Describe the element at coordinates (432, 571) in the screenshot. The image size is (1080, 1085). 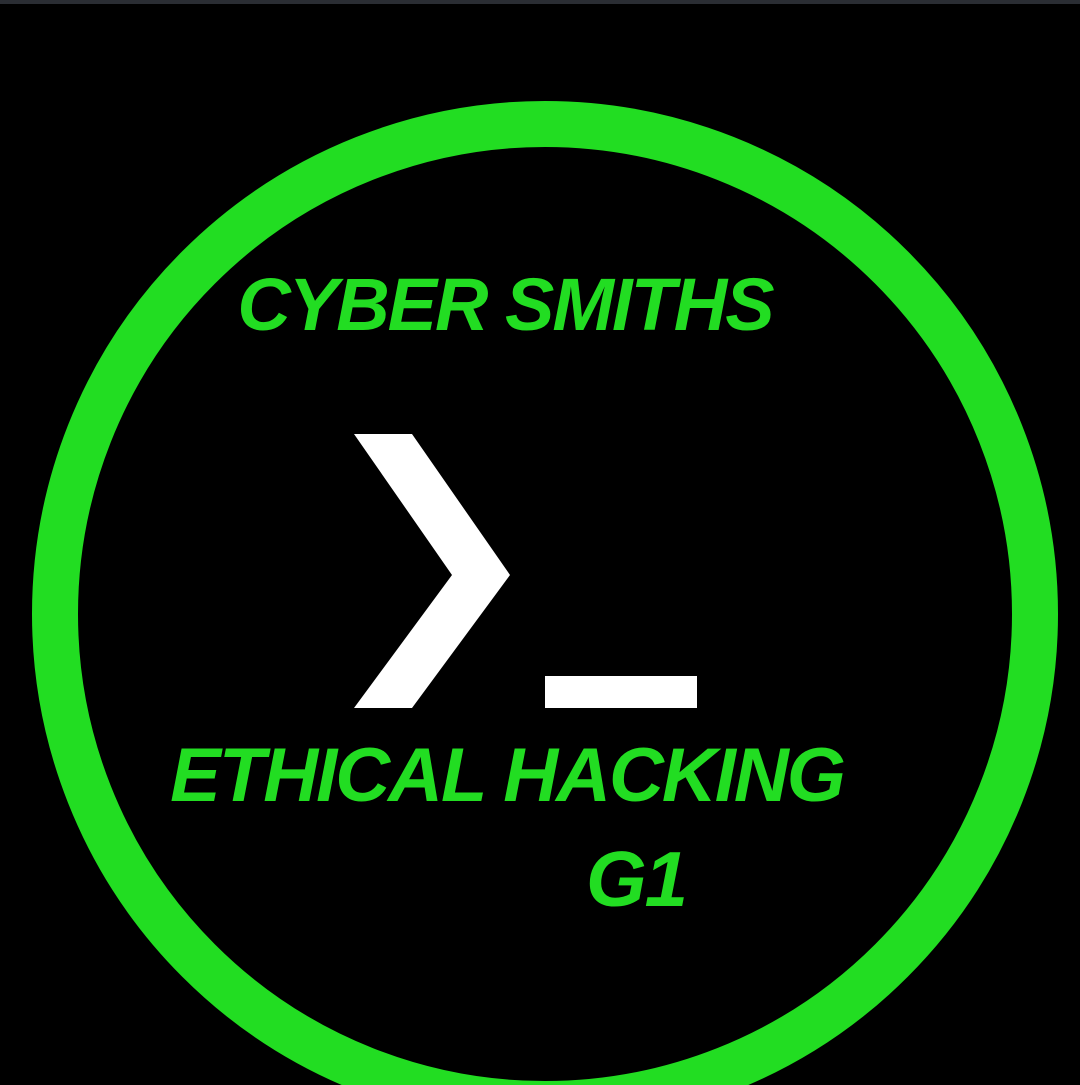
I see `prompt-chevron` at that location.